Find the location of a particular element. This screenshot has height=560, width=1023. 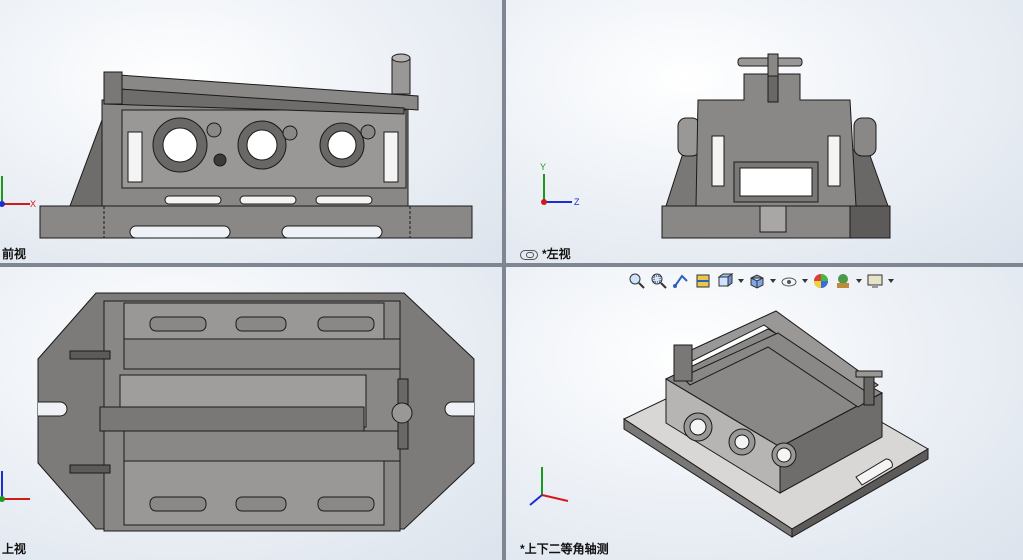

zoom-to-fit-icon is located at coordinates (637, 281).